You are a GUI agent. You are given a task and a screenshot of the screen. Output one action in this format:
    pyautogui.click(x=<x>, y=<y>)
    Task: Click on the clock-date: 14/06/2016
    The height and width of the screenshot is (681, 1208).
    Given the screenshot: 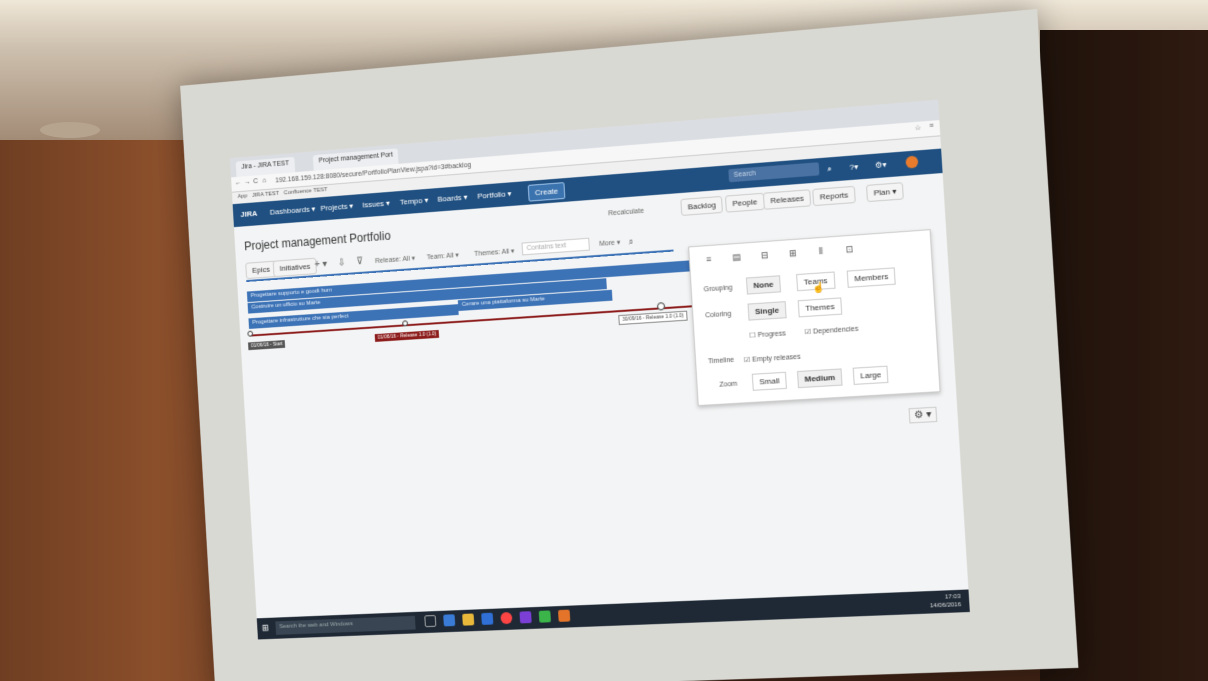 What is the action you would take?
    pyautogui.click(x=946, y=605)
    